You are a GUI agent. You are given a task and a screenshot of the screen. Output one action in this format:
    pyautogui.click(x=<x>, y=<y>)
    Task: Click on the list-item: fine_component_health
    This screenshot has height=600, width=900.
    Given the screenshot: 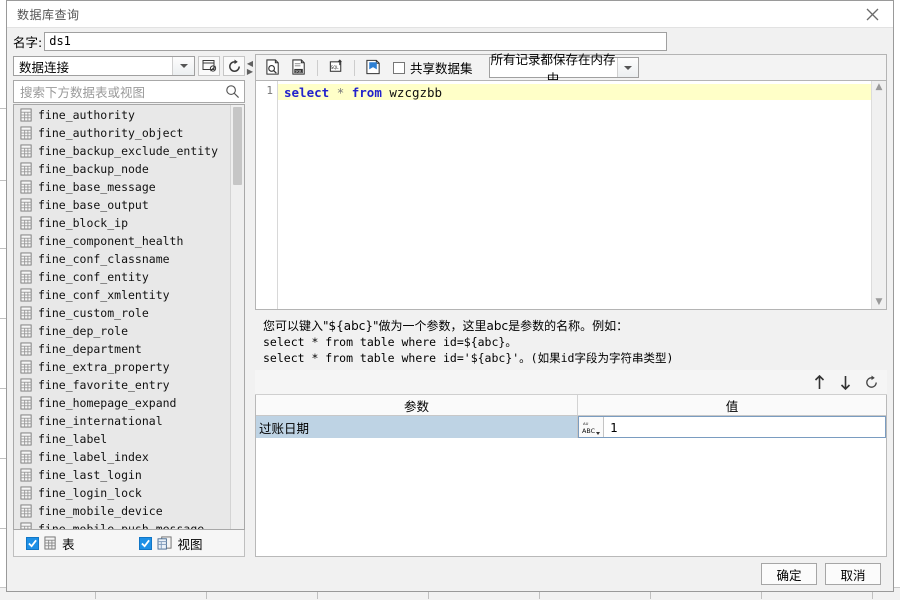 What is the action you would take?
    pyautogui.click(x=122, y=241)
    